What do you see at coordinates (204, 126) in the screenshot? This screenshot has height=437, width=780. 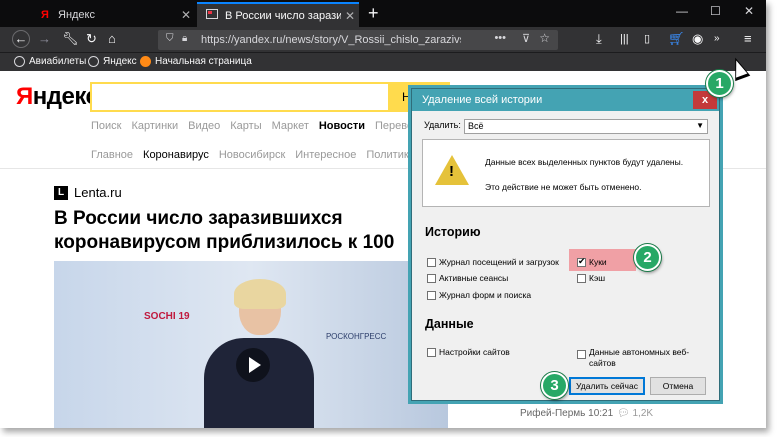 I see `service-link: Видео` at bounding box center [204, 126].